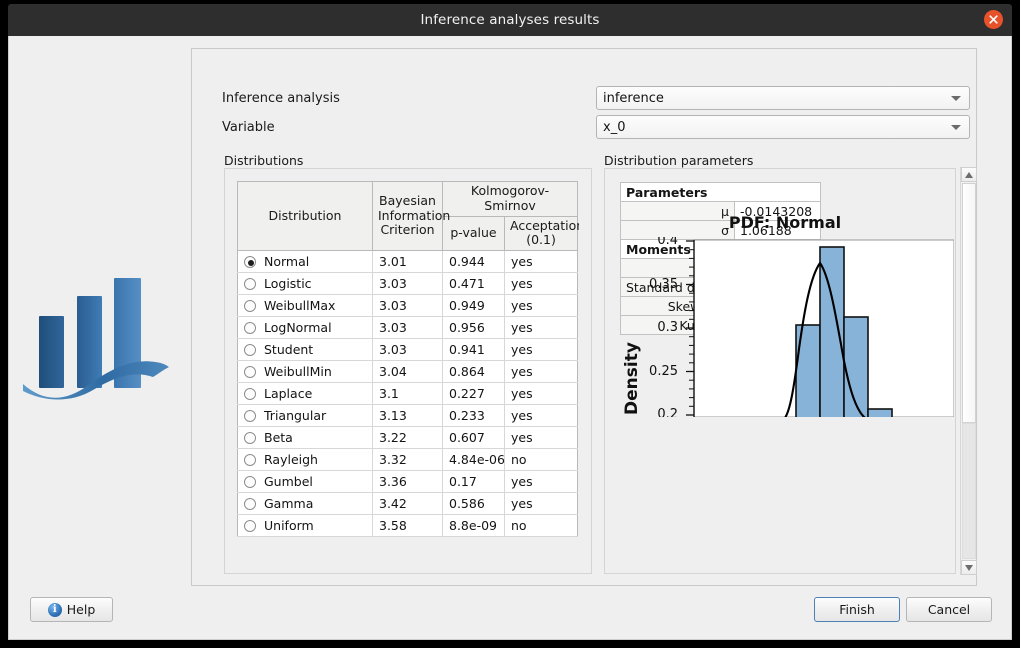 The image size is (1020, 648). I want to click on variable-select: x_0, so click(783, 127).